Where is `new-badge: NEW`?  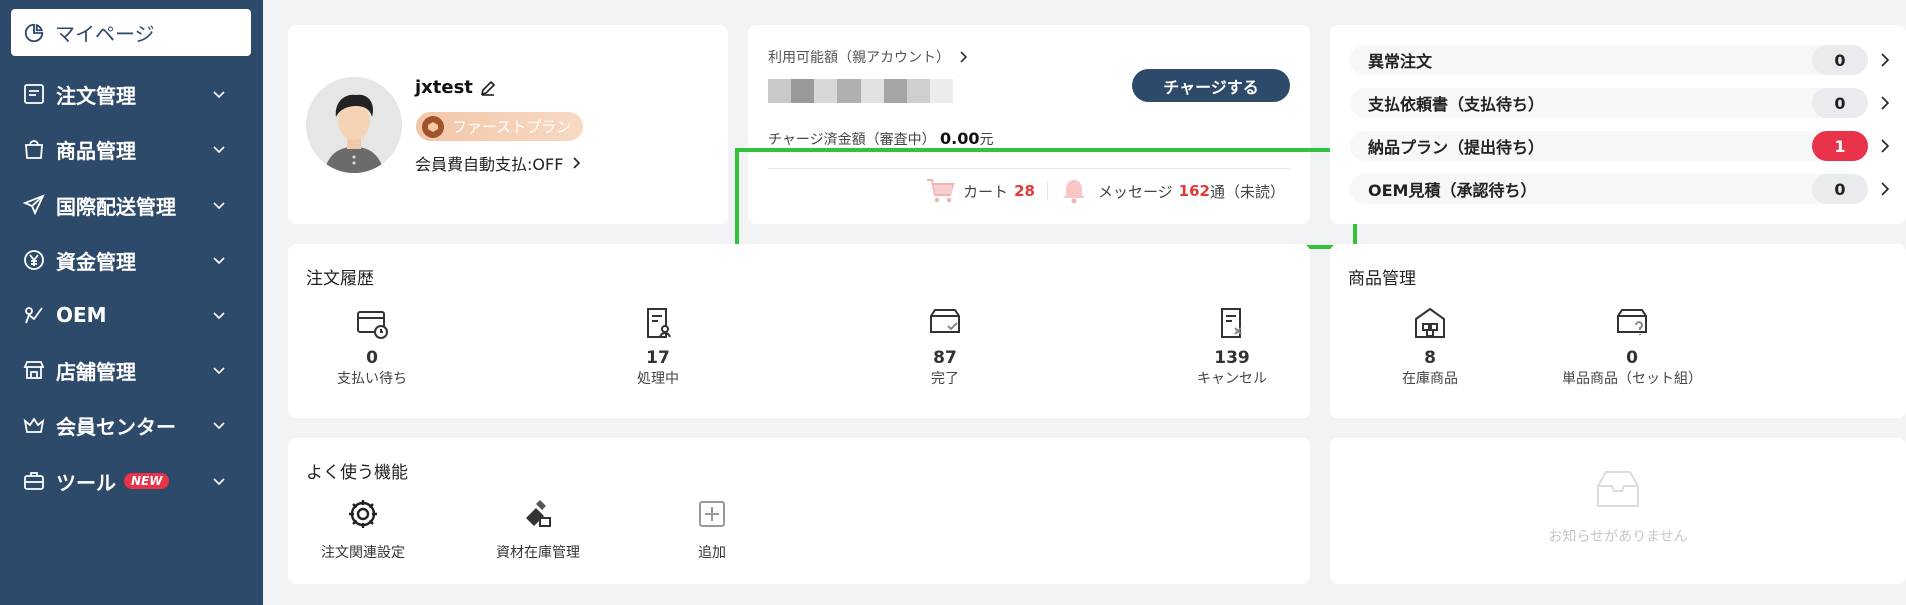
new-badge: NEW is located at coordinates (147, 481).